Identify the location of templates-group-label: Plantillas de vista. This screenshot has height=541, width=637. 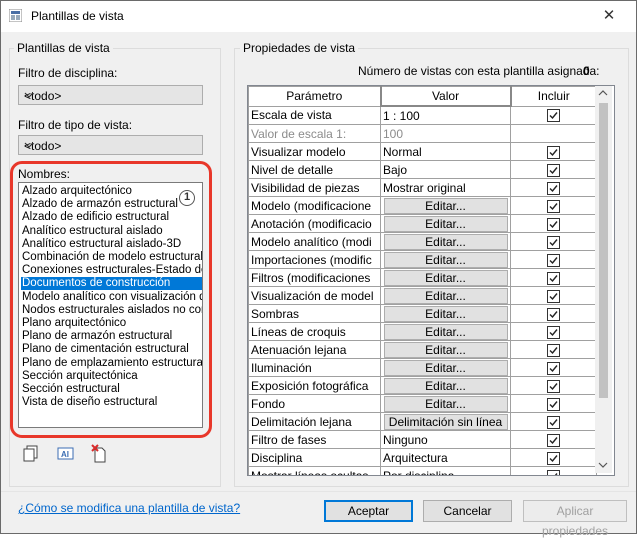
(63, 48).